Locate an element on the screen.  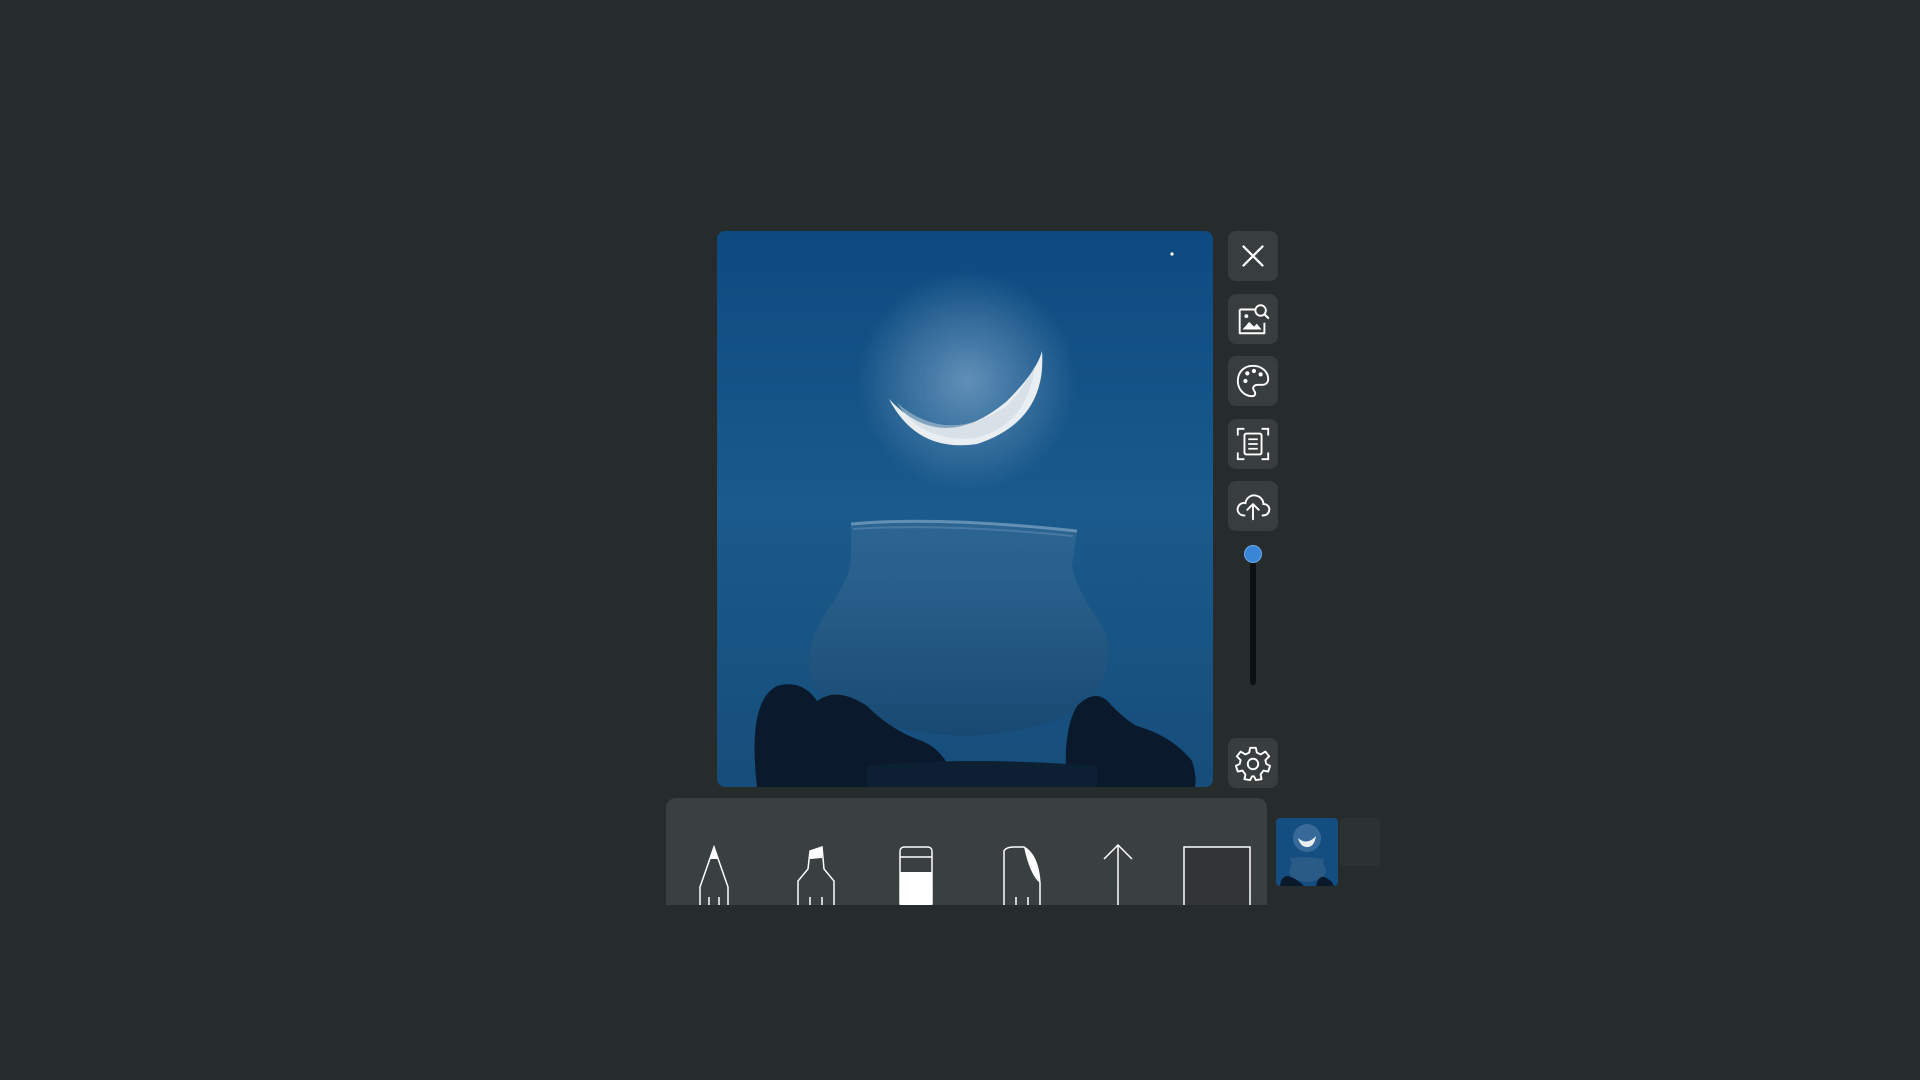
slider-thumb is located at coordinates (1253, 554).